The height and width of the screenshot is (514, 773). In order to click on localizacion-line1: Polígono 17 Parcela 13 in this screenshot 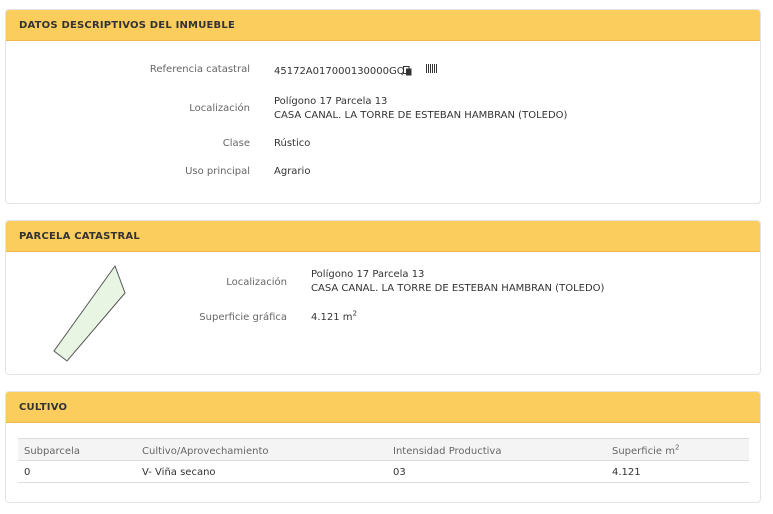, I will do `click(331, 101)`.